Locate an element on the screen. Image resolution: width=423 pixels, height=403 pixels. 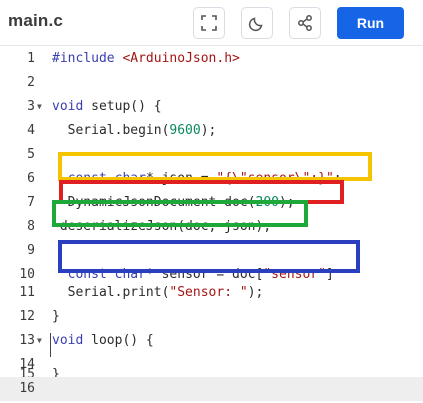
code-text: const char* json = "{\"sensor\":}"; is located at coordinates (197, 179).